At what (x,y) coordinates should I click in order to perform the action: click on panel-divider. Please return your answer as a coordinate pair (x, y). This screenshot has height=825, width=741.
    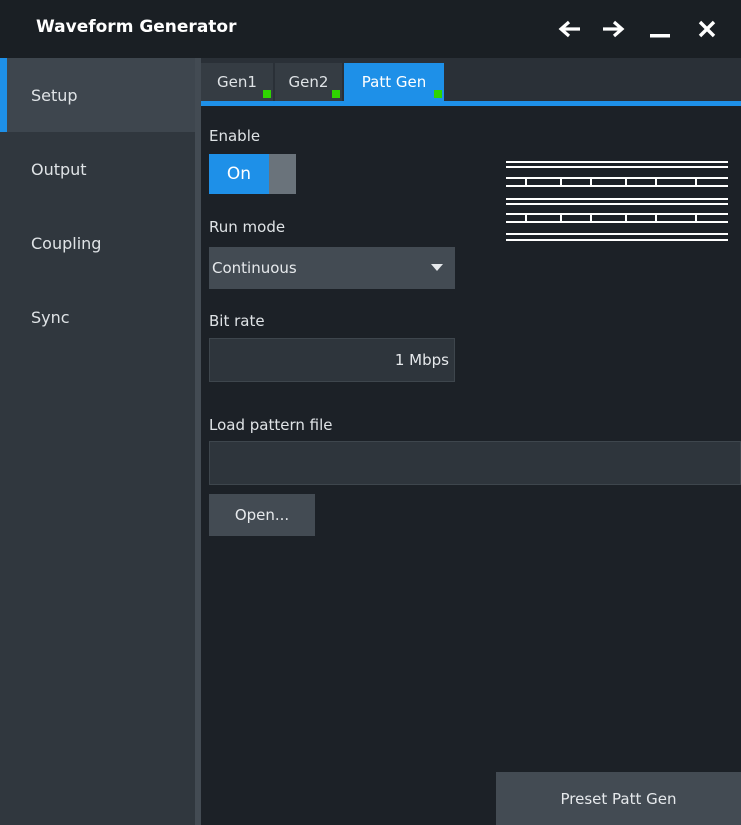
    Looking at the image, I should click on (198, 441).